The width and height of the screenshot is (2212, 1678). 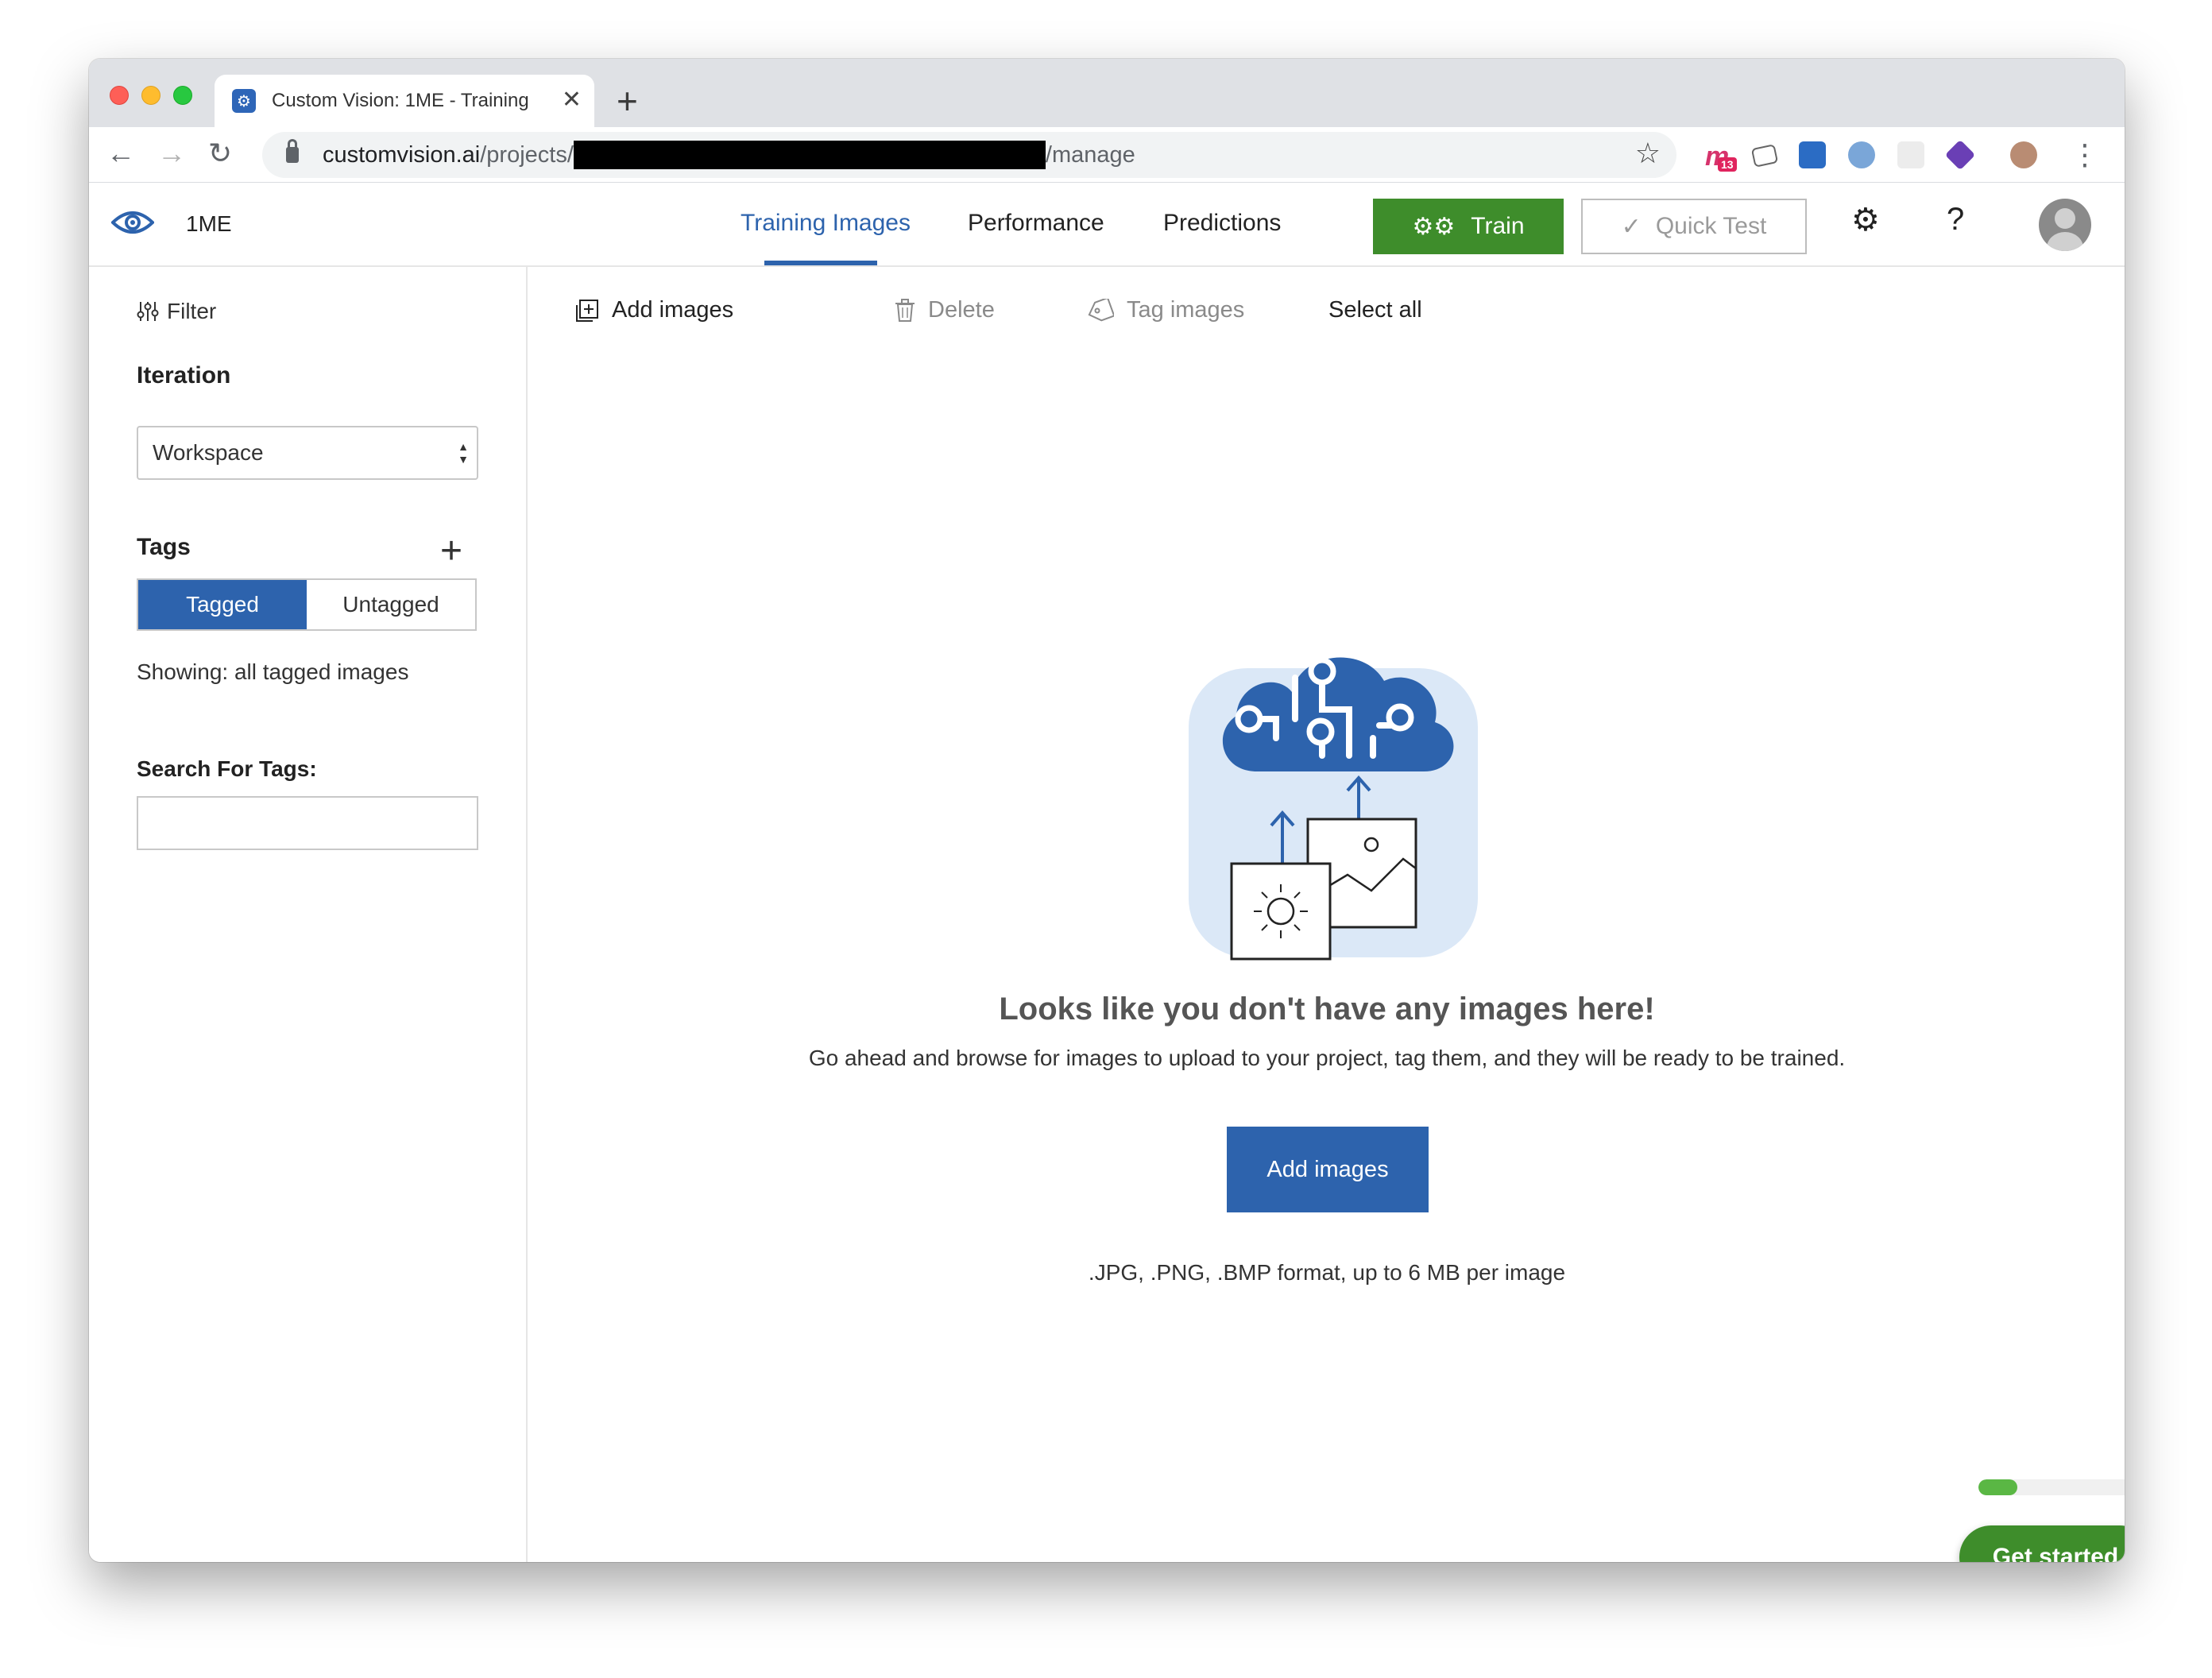 What do you see at coordinates (905, 310) in the screenshot?
I see `trash-icon` at bounding box center [905, 310].